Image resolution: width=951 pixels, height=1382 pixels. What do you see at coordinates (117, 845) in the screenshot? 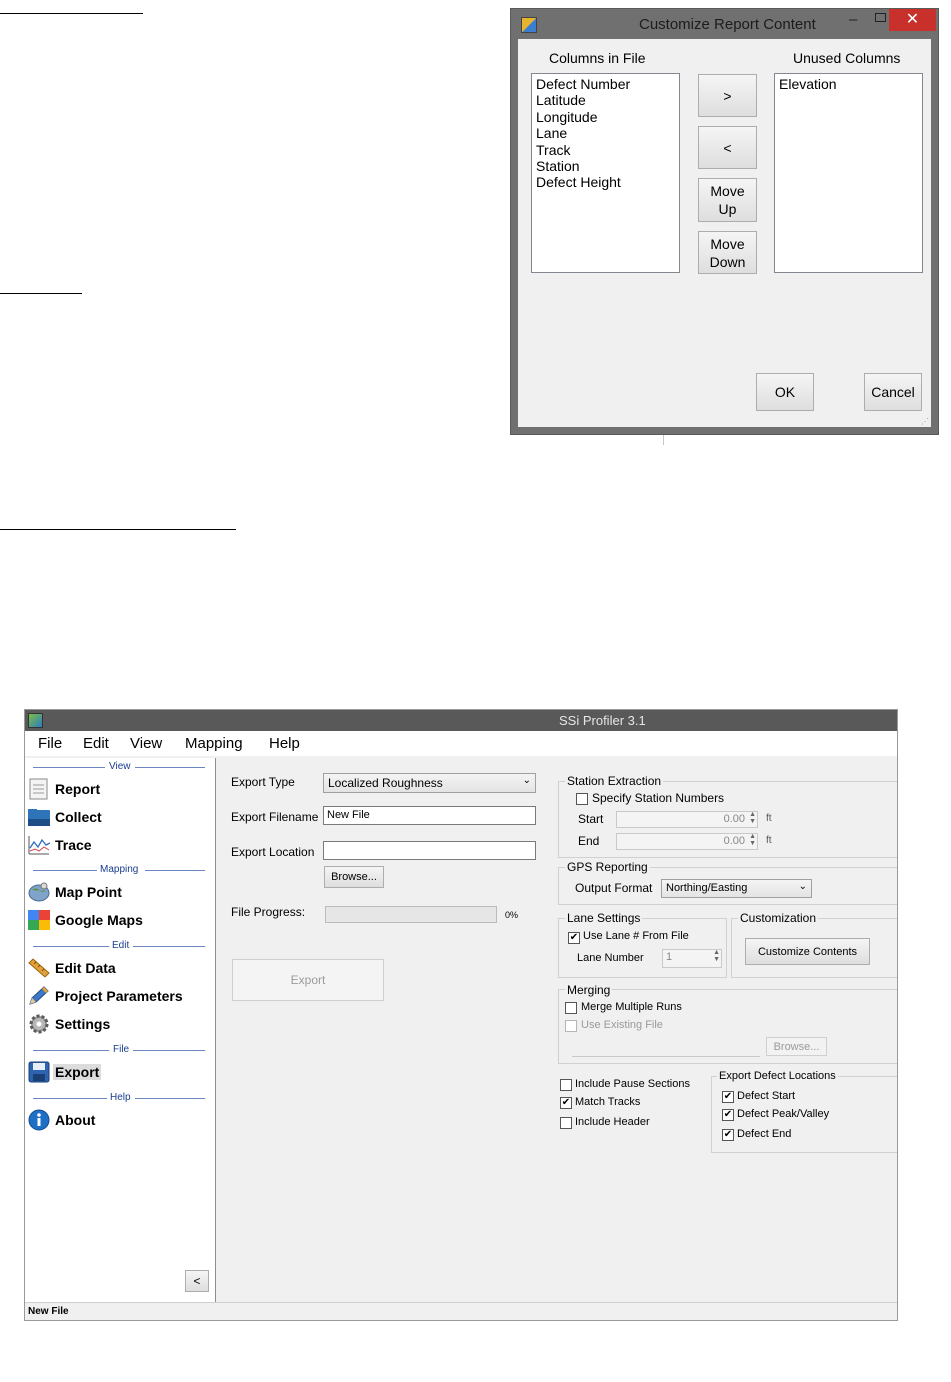
I see `sidebar-item-trace: Trace` at bounding box center [117, 845].